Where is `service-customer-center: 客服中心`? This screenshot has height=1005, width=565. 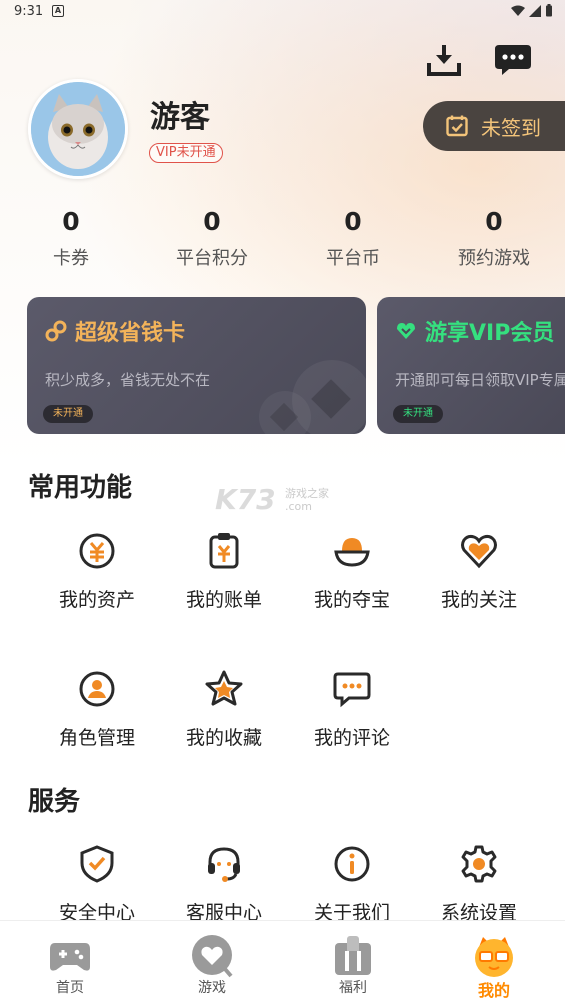 service-customer-center: 客服中心 is located at coordinates (224, 884).